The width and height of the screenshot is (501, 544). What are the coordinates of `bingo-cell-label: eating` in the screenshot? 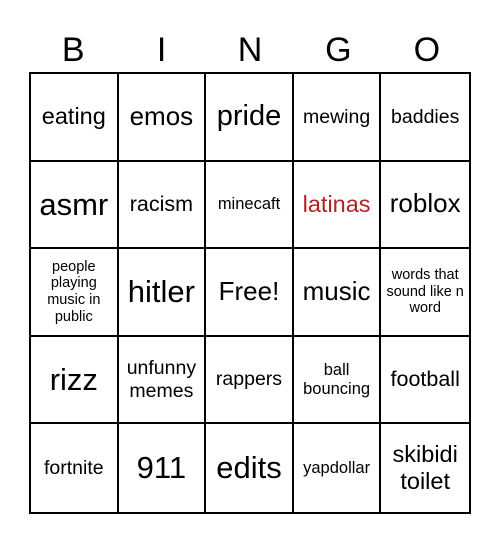 It's located at (73, 116).